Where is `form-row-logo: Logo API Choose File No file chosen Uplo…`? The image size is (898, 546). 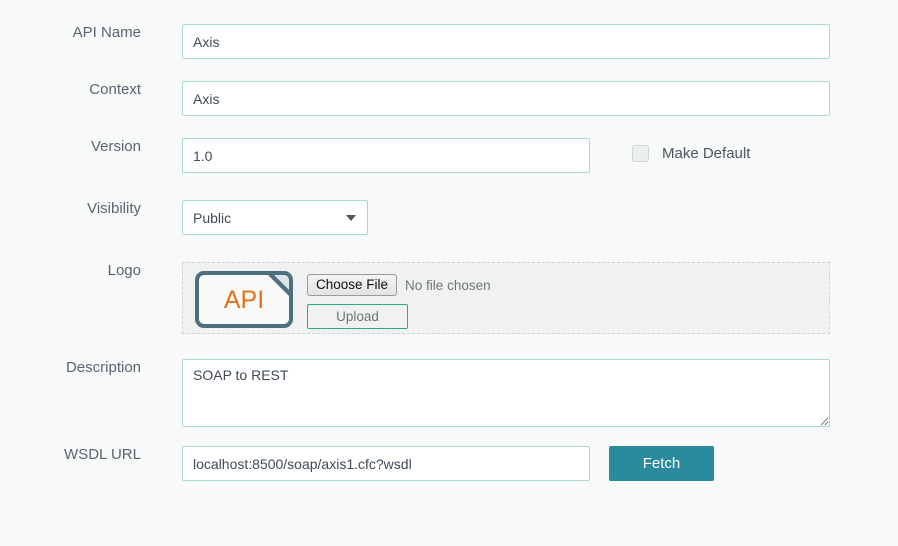
form-row-logo: Logo API Choose File No file chosen Uplo… is located at coordinates (415, 298).